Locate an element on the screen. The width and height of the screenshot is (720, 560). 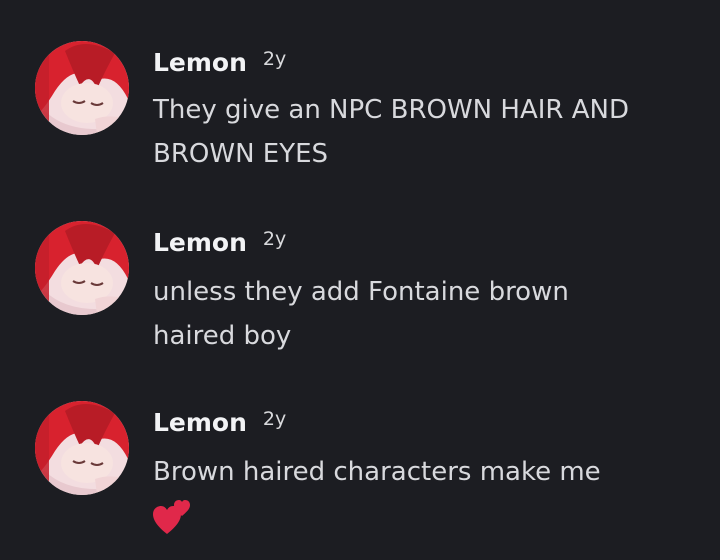
message-line: haired boy is located at coordinates (222, 336).